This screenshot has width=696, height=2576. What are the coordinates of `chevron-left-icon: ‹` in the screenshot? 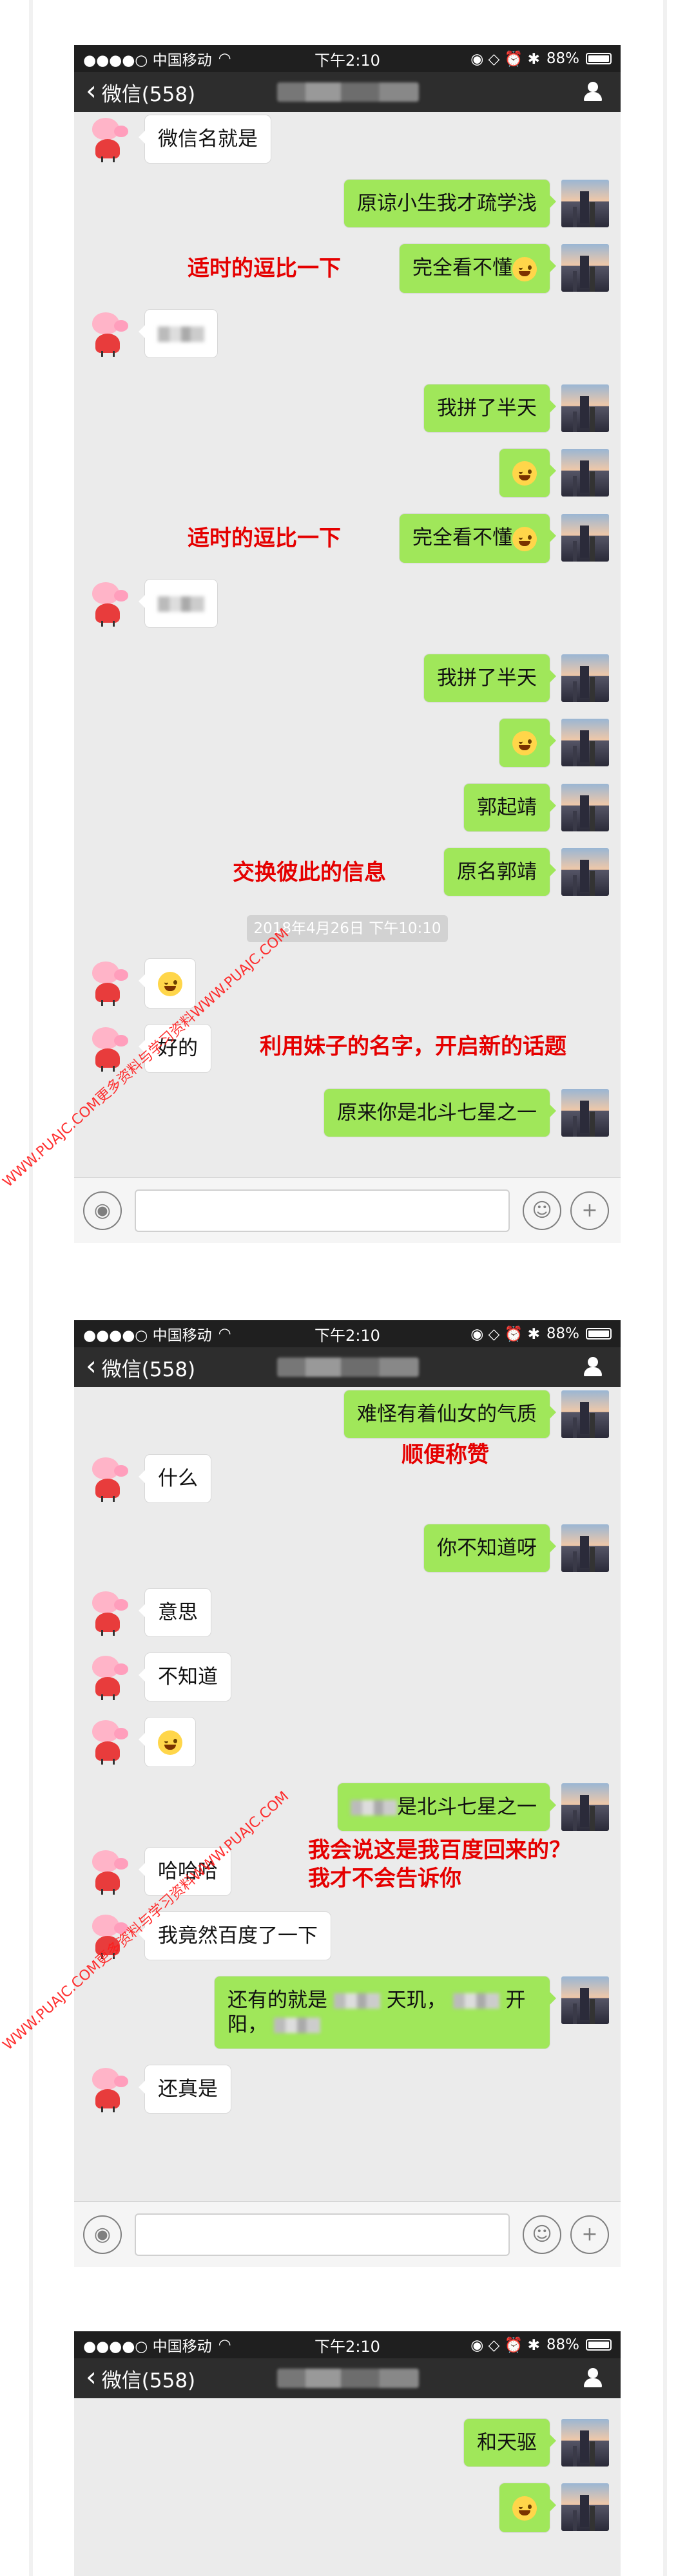 It's located at (91, 91).